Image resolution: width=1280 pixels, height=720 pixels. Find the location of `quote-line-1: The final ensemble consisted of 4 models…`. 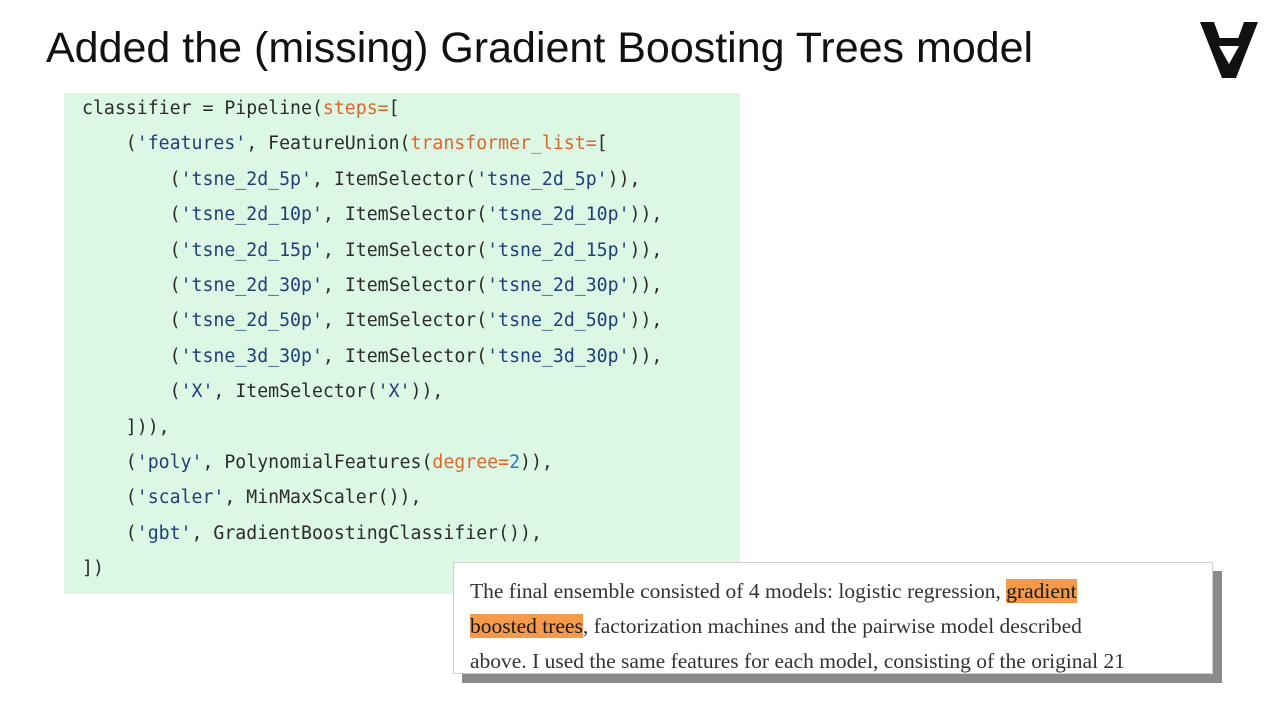

quote-line-1: The final ensemble consisted of 4 models… is located at coordinates (773, 591).